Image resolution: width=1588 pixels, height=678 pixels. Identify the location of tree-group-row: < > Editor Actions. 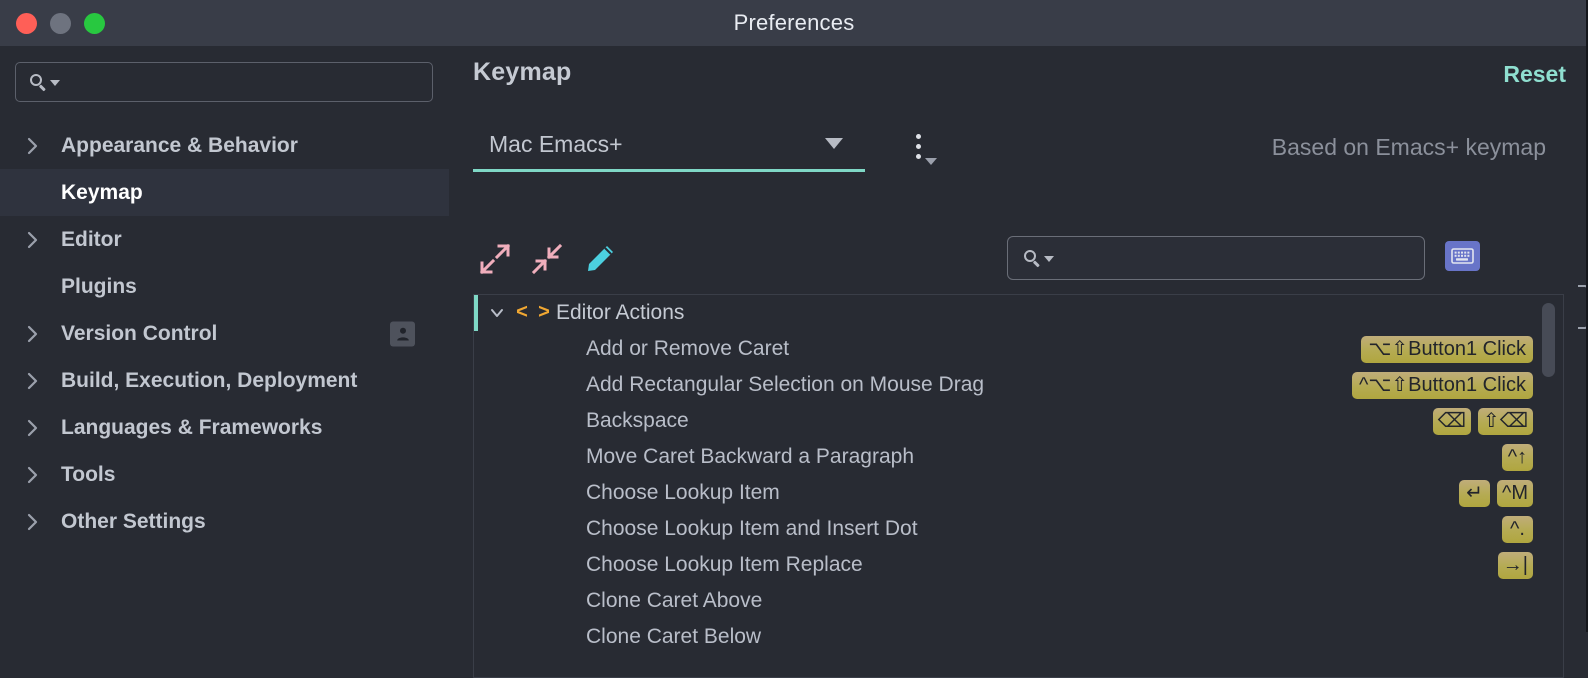
(1018, 313).